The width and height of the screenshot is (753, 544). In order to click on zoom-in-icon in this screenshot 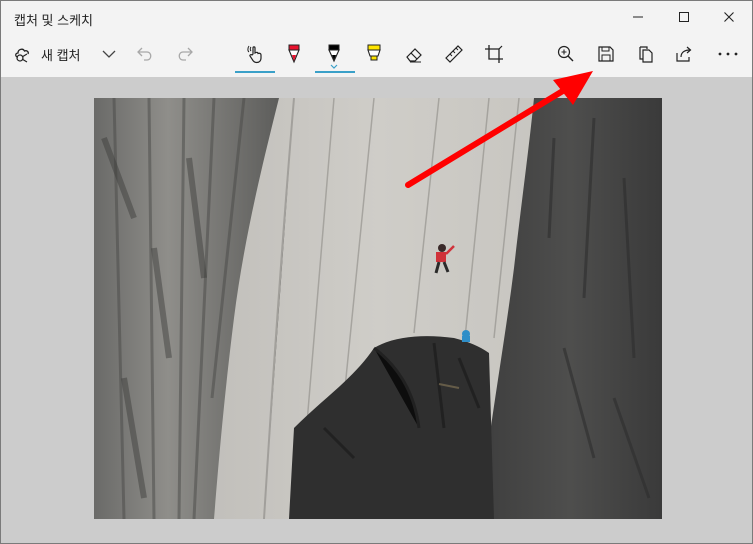, I will do `click(566, 54)`.